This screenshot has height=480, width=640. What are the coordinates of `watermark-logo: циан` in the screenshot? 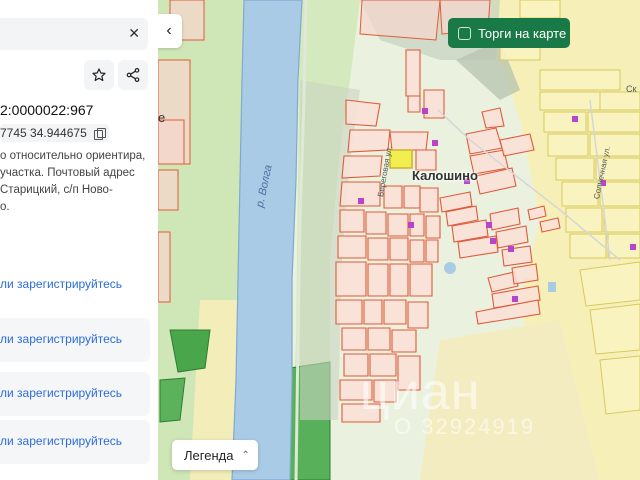 It's located at (420, 392).